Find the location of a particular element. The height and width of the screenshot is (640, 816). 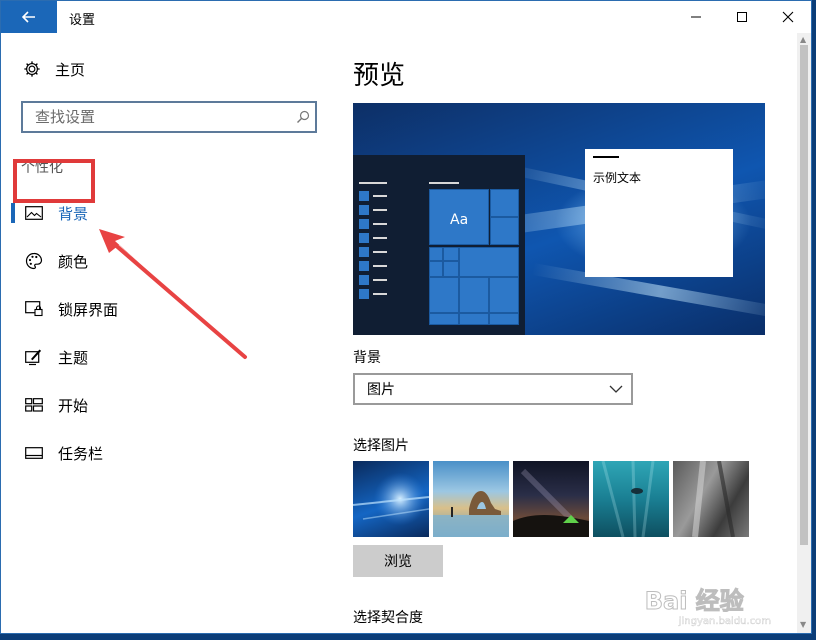

baidu-watermark: Bai 经验 jingyan.baidu.com is located at coordinates (708, 604).